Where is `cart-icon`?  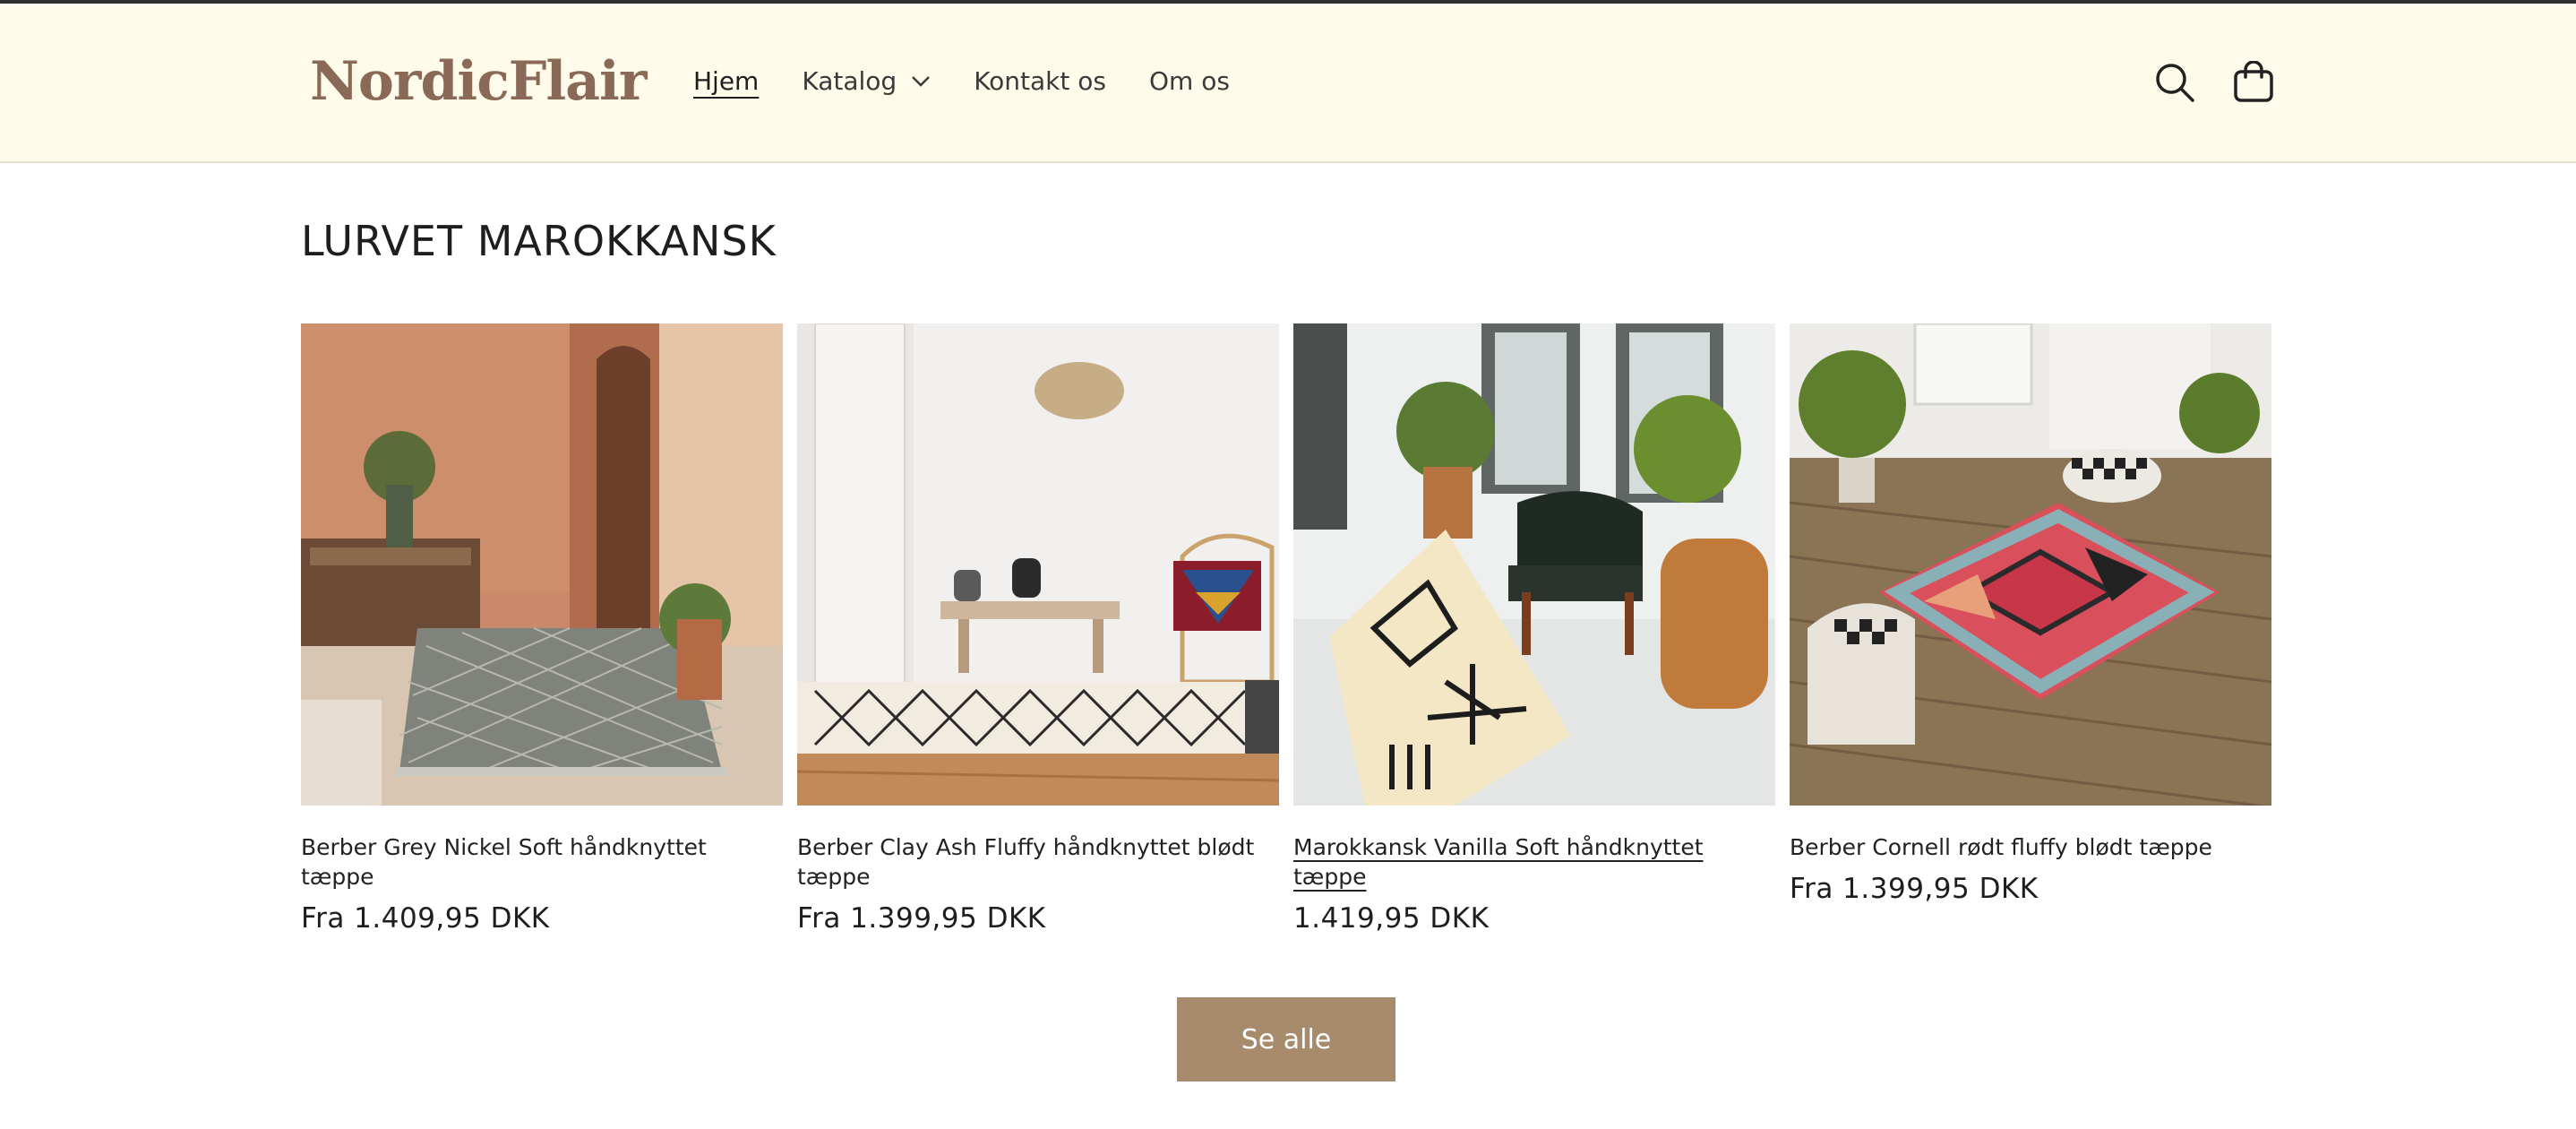
cart-icon is located at coordinates (2253, 81).